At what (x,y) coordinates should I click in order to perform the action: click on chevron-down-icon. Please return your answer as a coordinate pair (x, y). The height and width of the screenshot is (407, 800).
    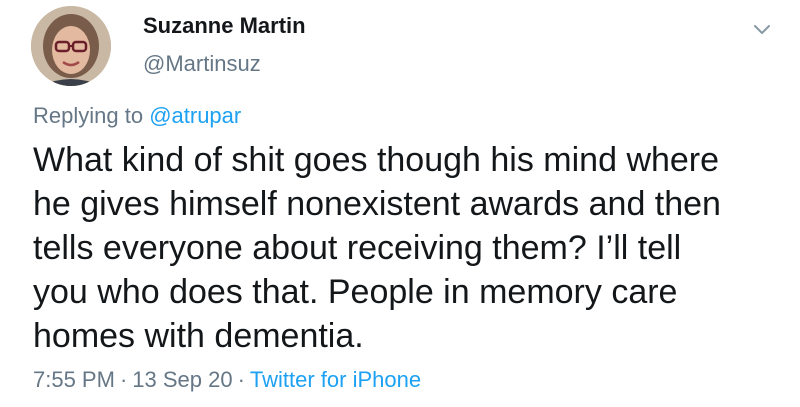
    Looking at the image, I should click on (762, 29).